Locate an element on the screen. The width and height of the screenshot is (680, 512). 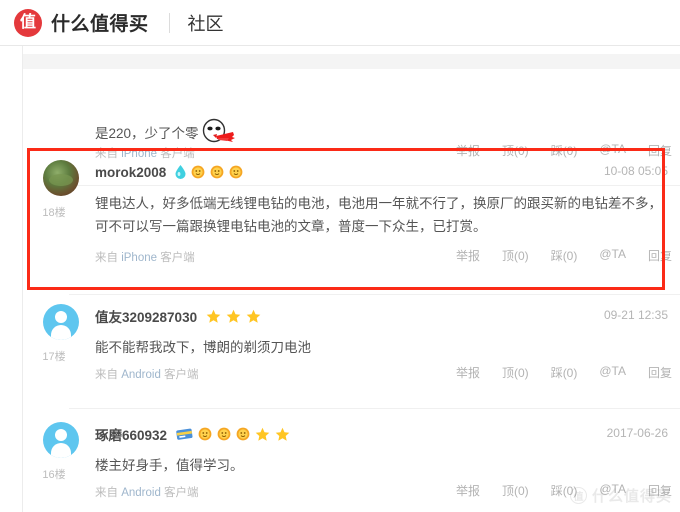
comment-author-row: morok2008 is located at coordinates (171, 172).